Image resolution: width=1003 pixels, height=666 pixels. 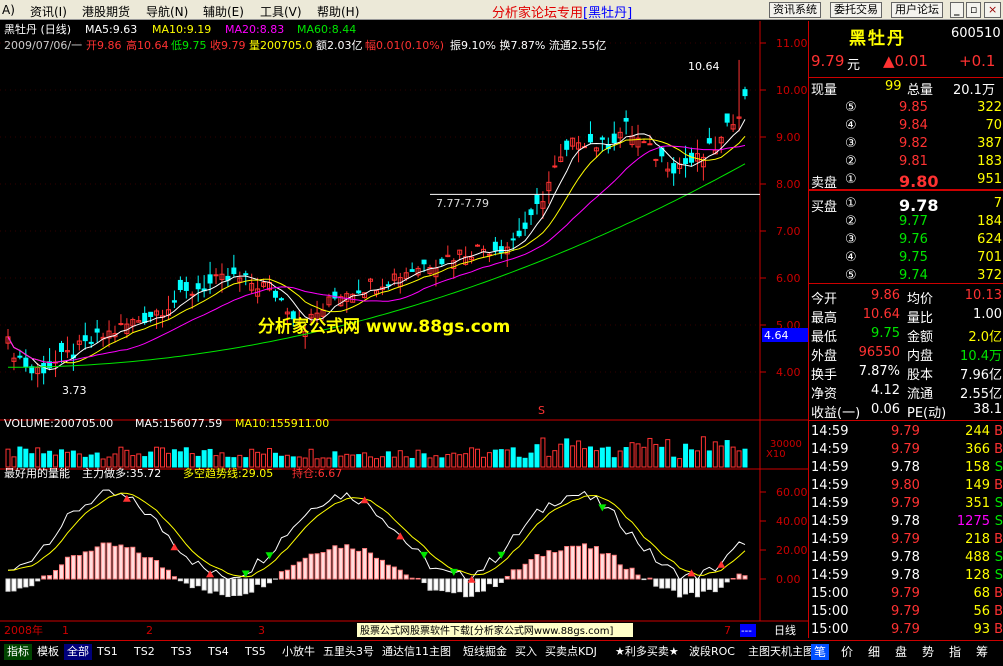 What do you see at coordinates (526, 652) in the screenshot?
I see `bottom-tab: 买入` at bounding box center [526, 652].